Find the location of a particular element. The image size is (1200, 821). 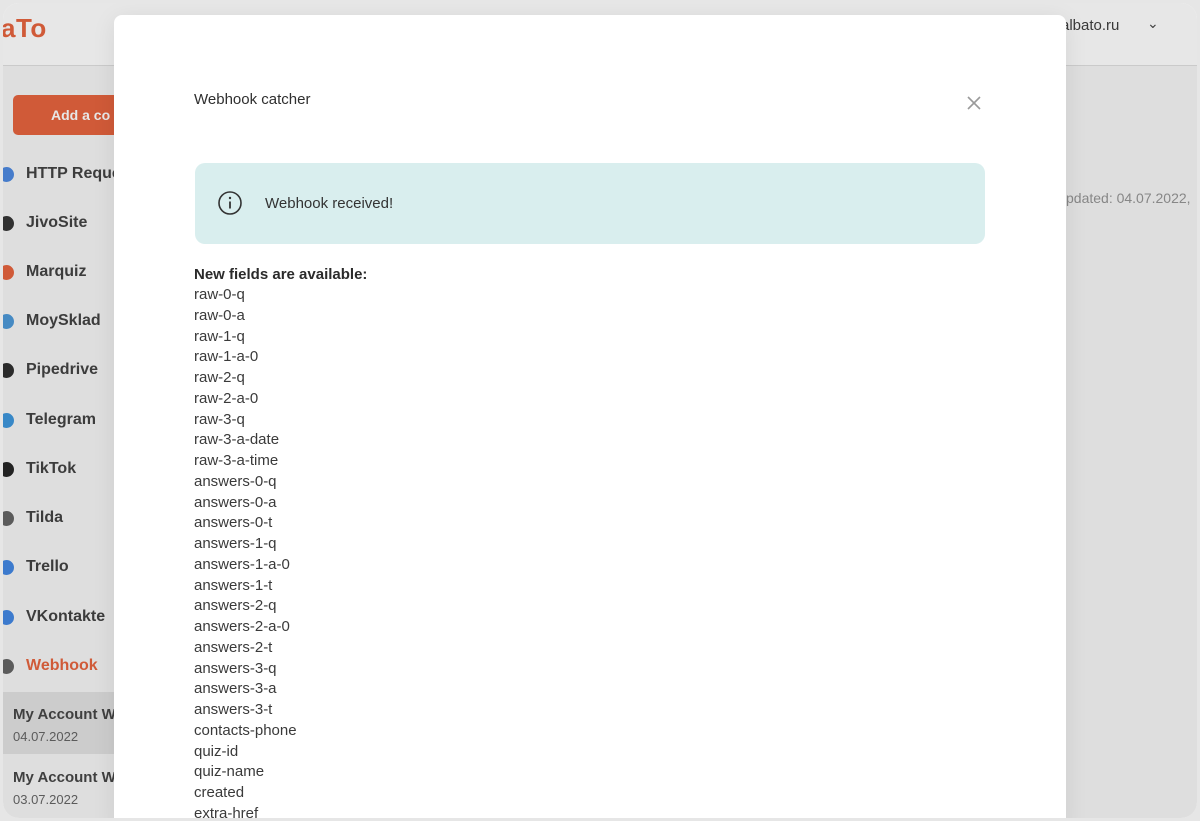

field-item: created is located at coordinates (219, 792).